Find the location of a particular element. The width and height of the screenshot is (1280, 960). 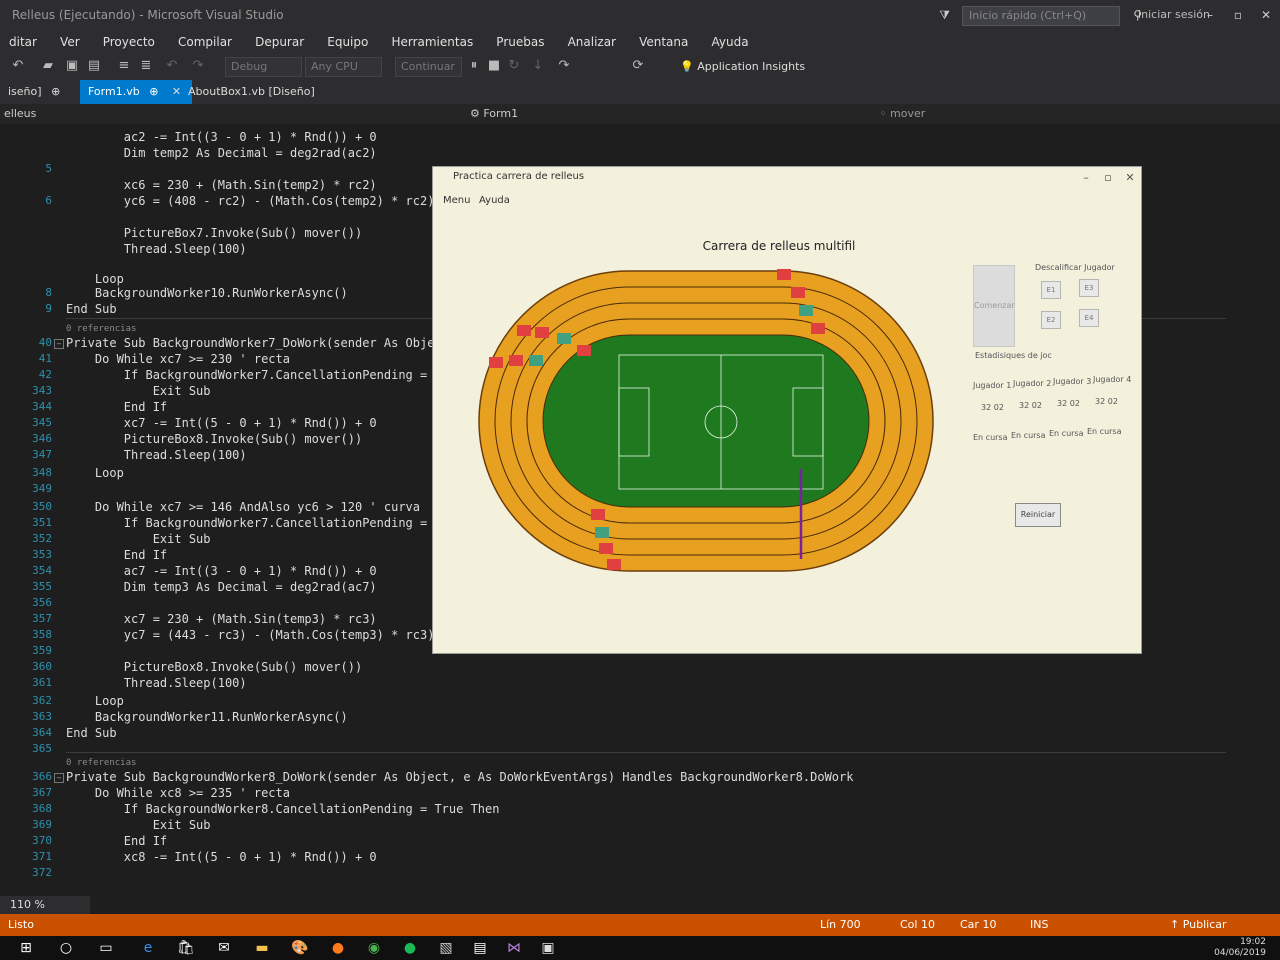

minimize-icon: – is located at coordinates (1210, 15).